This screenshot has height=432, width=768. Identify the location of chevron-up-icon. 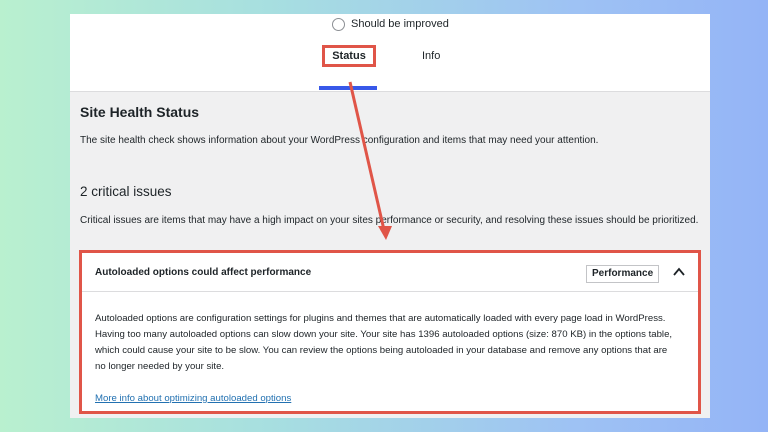
(679, 272).